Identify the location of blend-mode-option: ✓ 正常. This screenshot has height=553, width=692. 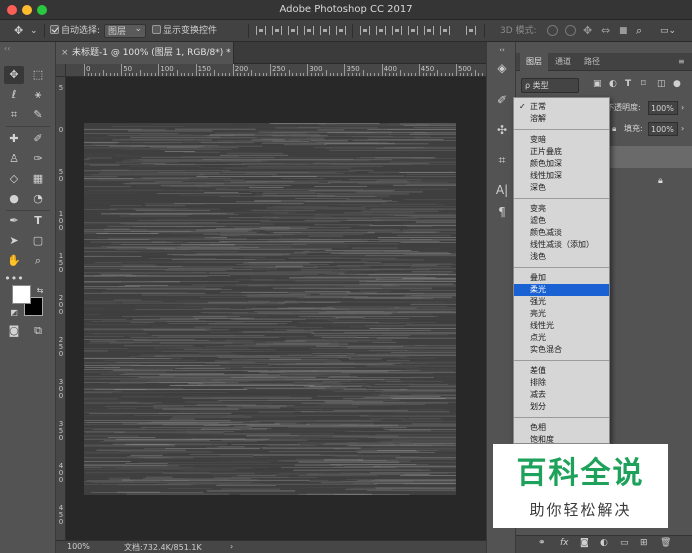
(561, 107).